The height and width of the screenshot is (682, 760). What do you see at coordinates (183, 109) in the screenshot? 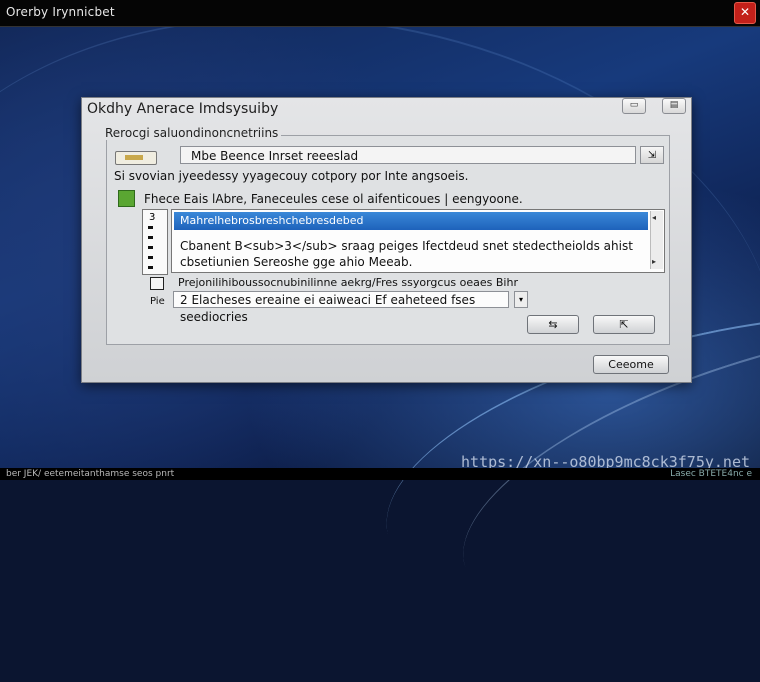
I see `dialog-title: Okdhy Anerace Imdsysuiby` at bounding box center [183, 109].